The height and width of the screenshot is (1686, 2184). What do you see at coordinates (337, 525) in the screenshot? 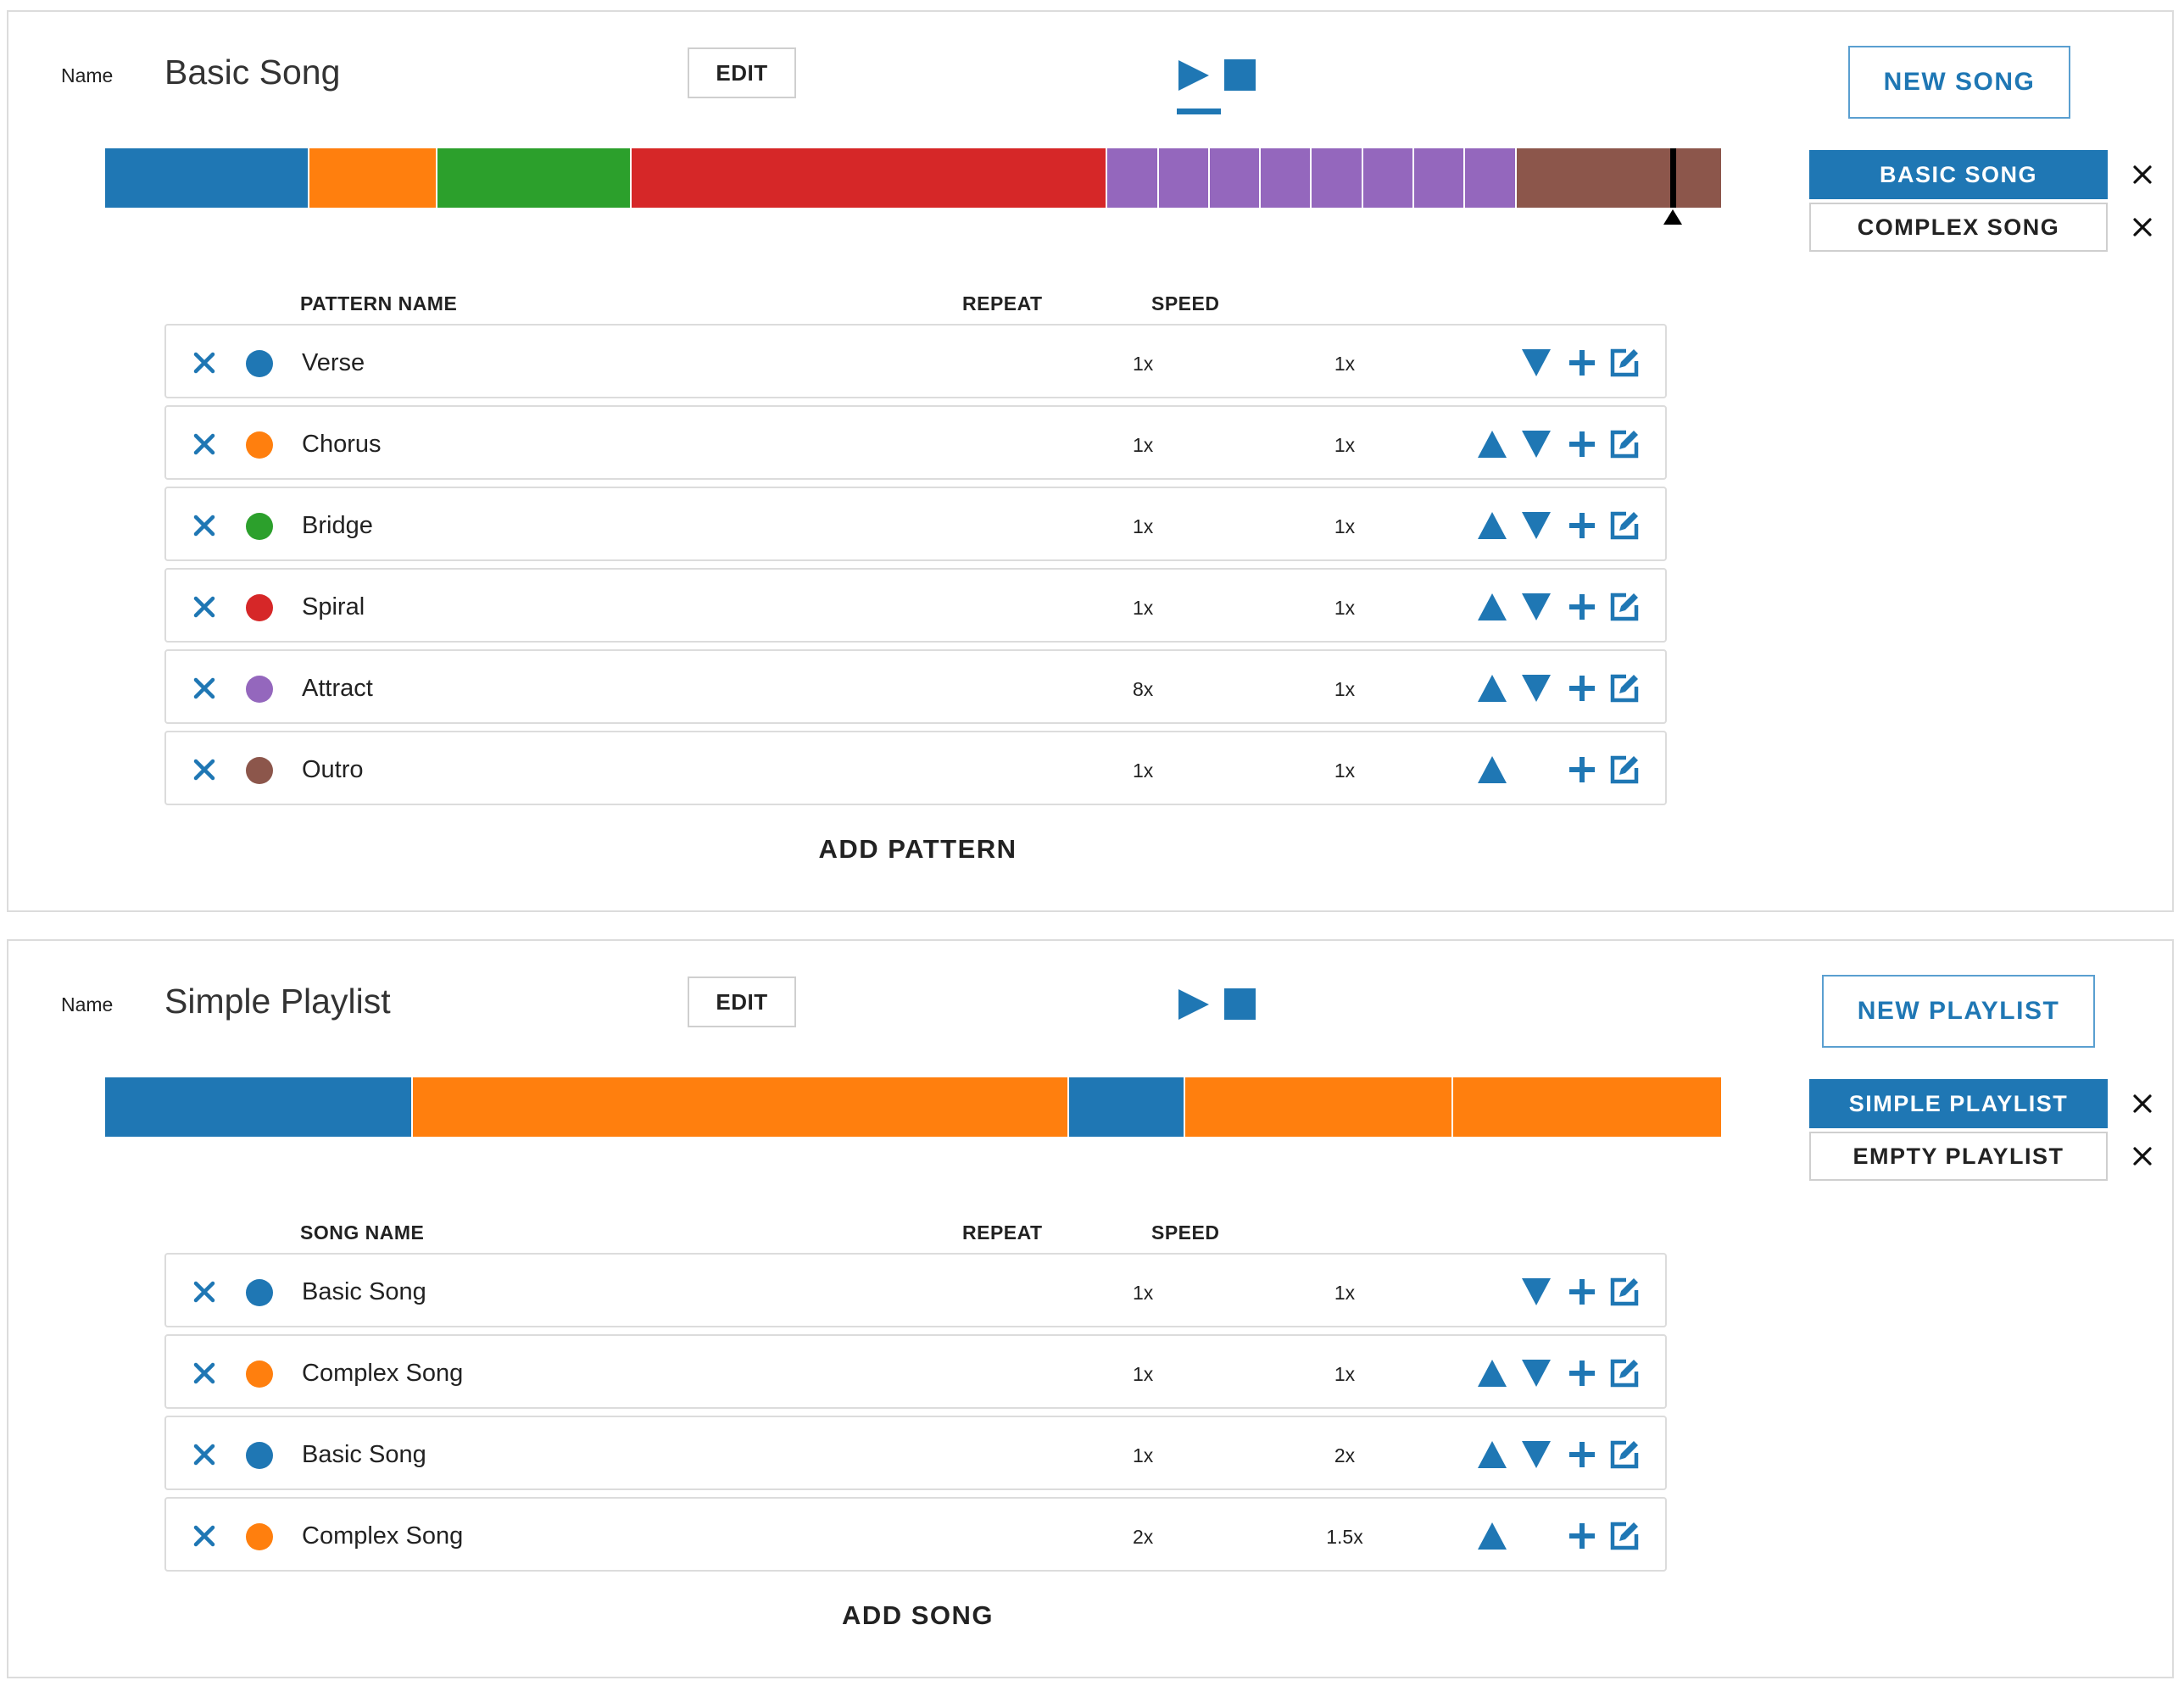
I see `row-name: Bridge` at bounding box center [337, 525].